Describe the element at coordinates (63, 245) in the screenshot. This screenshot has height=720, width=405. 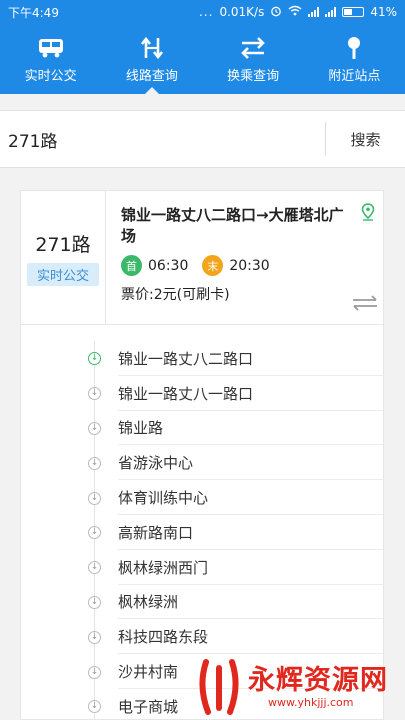
I see `route-number: 271路` at that location.